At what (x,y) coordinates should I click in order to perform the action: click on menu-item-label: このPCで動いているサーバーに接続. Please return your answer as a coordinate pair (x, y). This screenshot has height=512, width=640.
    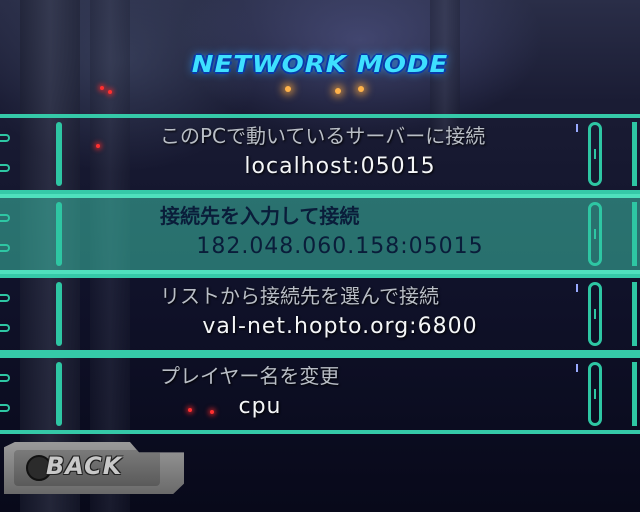
    Looking at the image, I should click on (323, 136).